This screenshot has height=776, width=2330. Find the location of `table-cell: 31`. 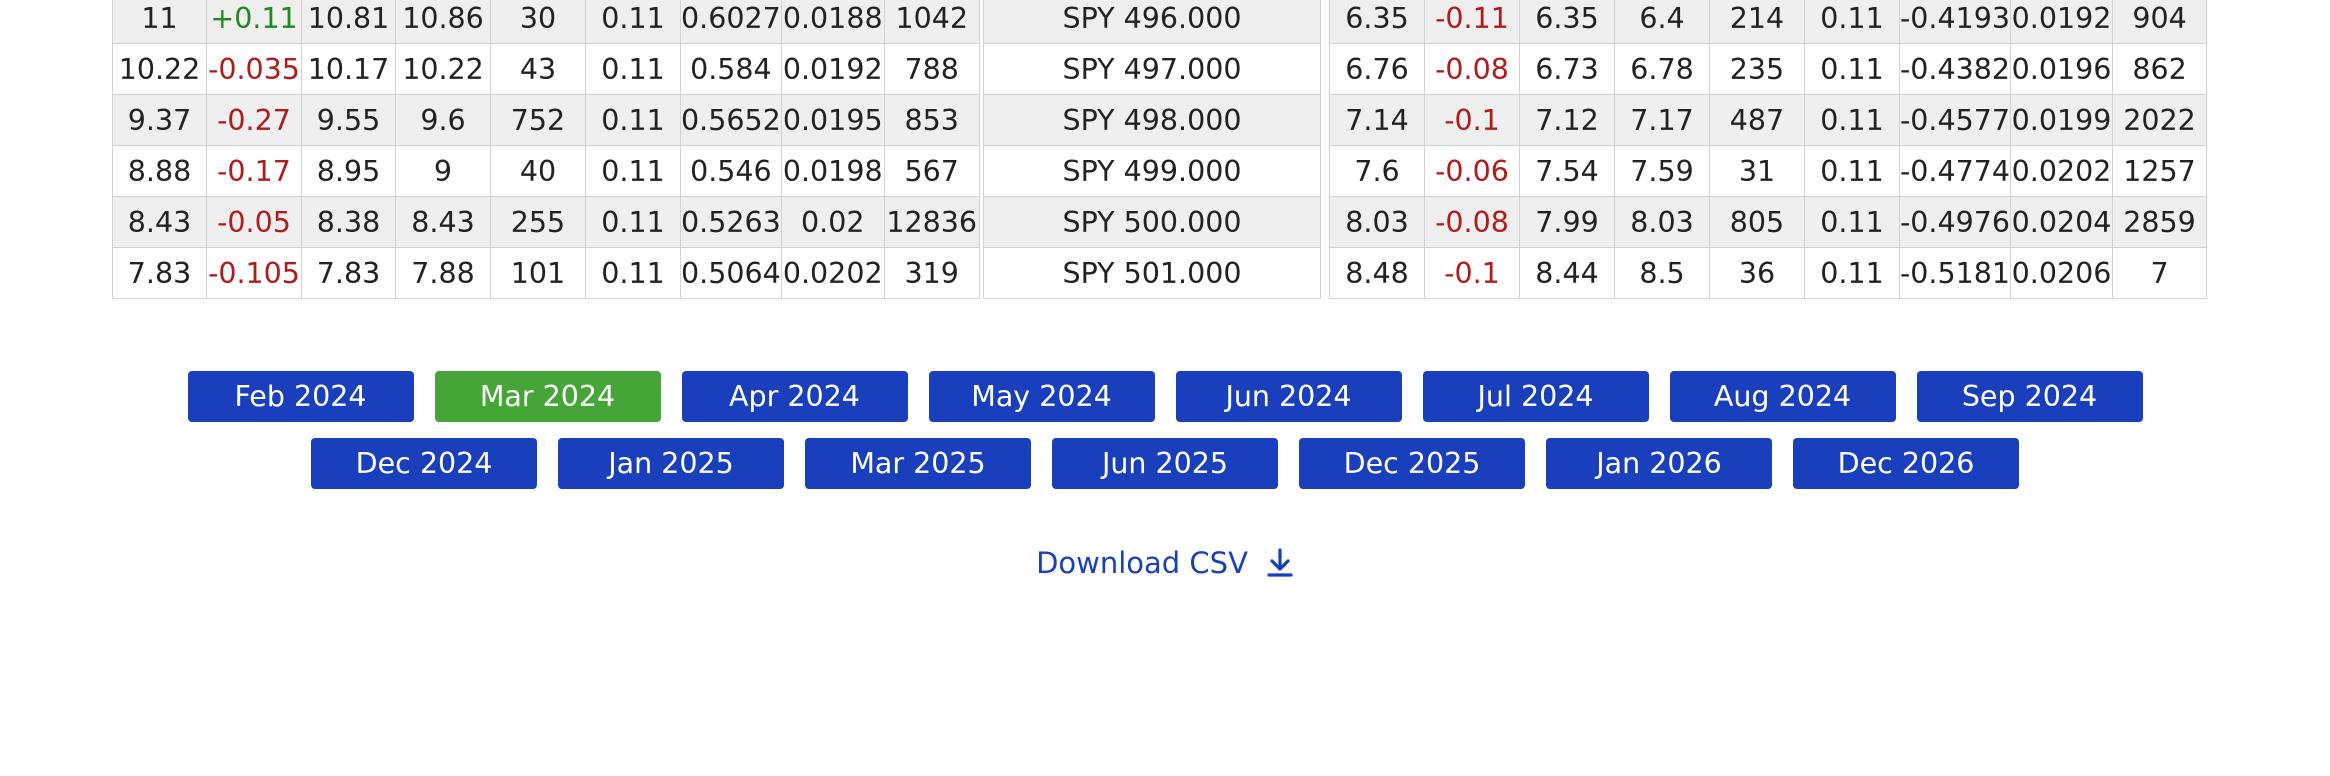

table-cell: 31 is located at coordinates (1757, 171).